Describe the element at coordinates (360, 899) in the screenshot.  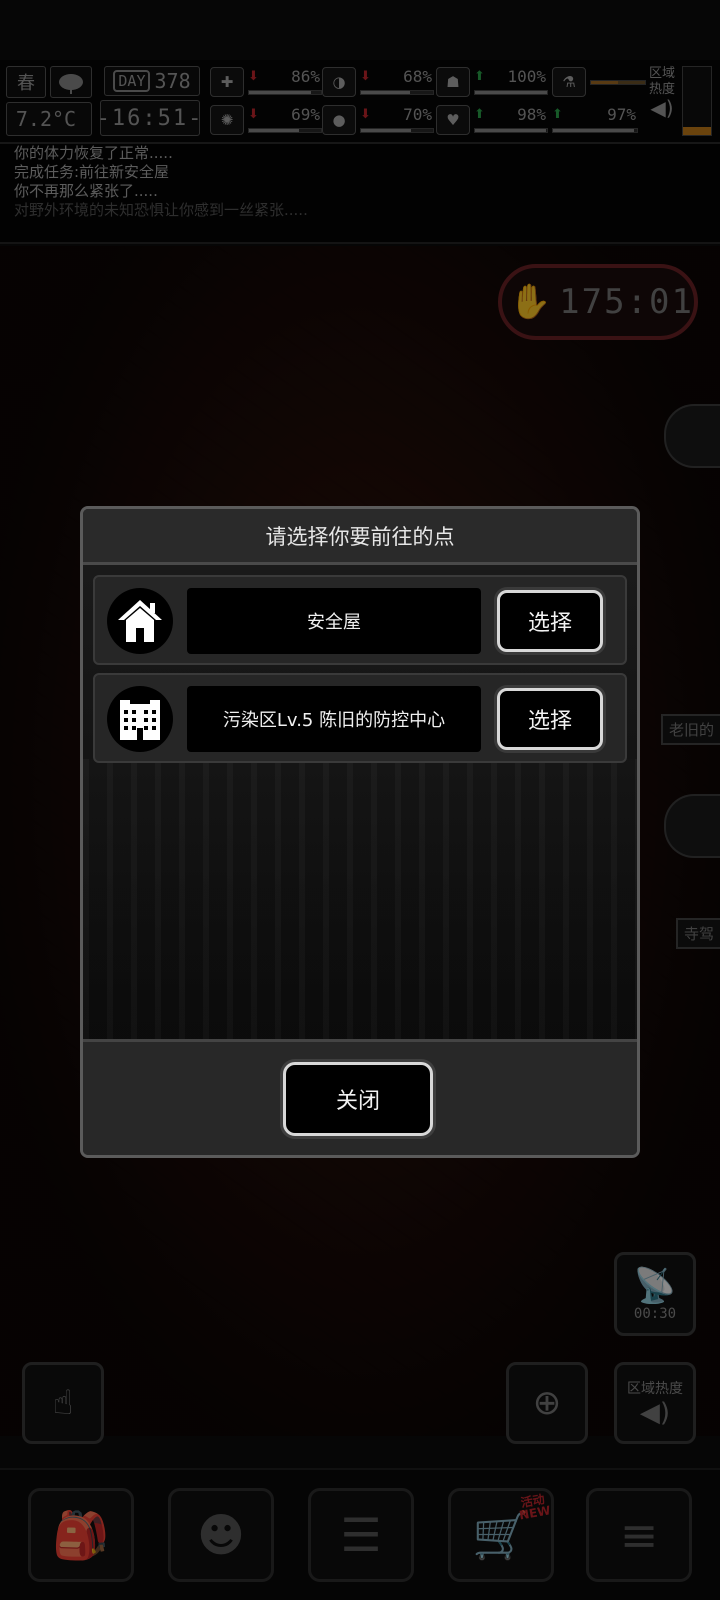
I see `ruins-background` at that location.